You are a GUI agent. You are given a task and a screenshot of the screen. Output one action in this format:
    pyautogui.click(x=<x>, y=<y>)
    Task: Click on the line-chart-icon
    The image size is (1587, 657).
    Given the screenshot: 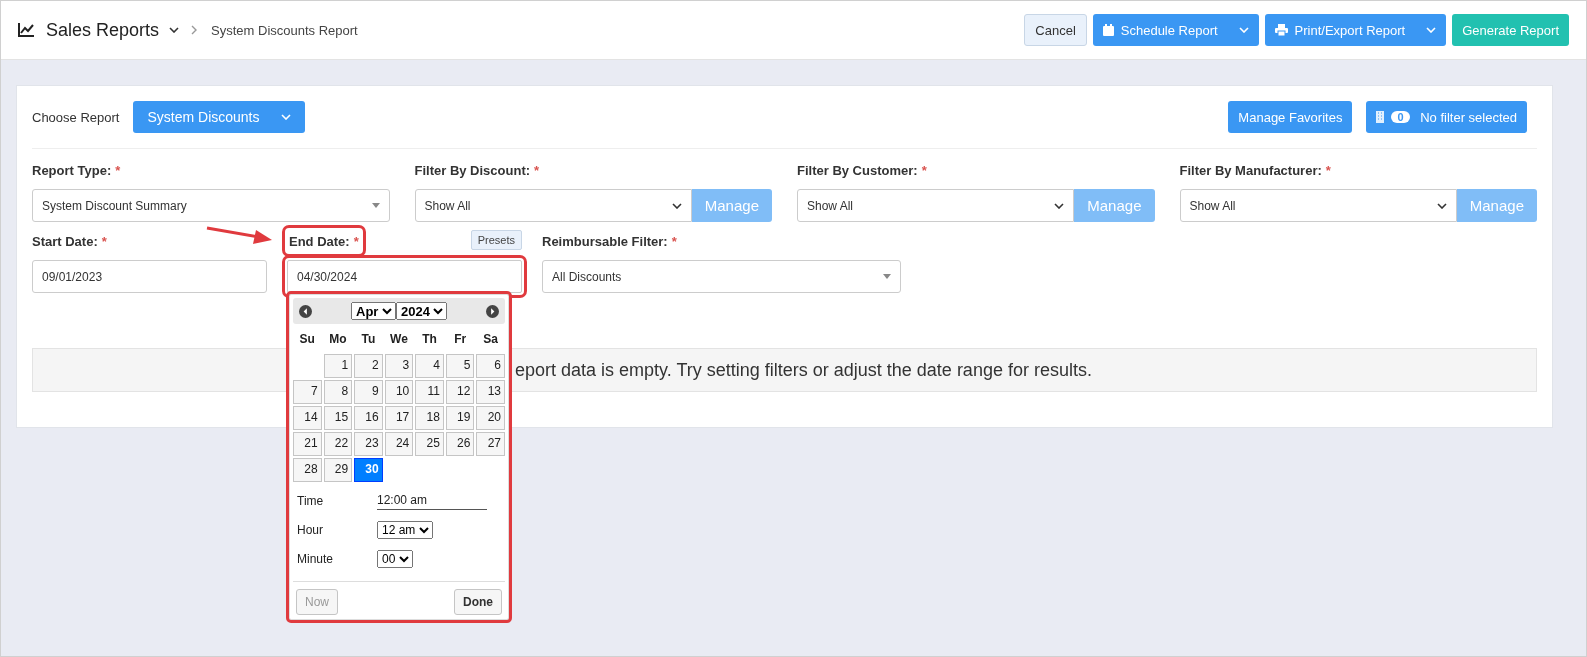 What is the action you would take?
    pyautogui.click(x=26, y=30)
    